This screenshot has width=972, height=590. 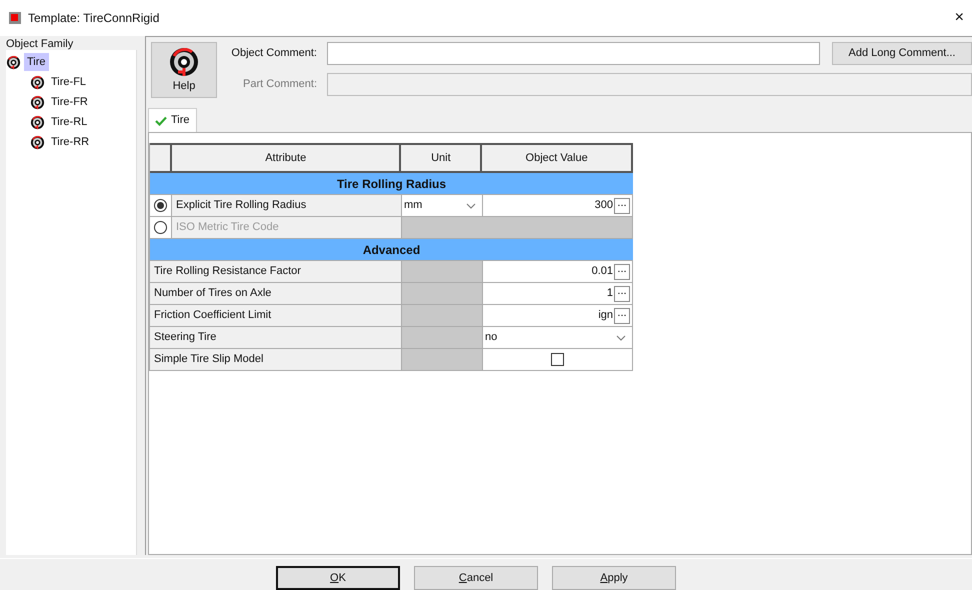 What do you see at coordinates (94, 18) in the screenshot?
I see `window-title: Template: TireConnRigid` at bounding box center [94, 18].